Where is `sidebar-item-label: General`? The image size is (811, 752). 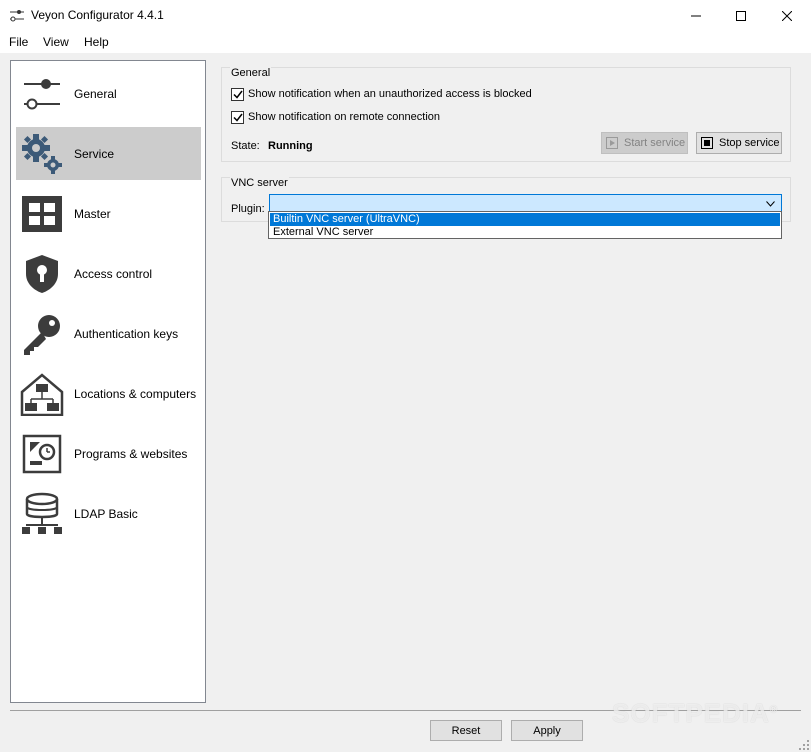
sidebar-item-label: General is located at coordinates (95, 94).